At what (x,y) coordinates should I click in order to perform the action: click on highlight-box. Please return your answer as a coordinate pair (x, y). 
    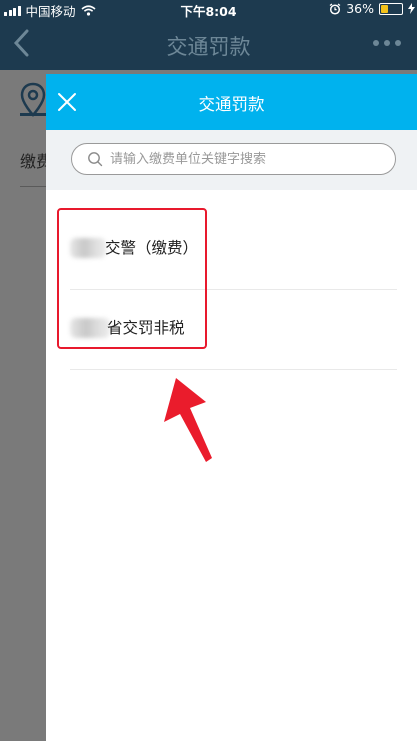
    Looking at the image, I should click on (132, 278).